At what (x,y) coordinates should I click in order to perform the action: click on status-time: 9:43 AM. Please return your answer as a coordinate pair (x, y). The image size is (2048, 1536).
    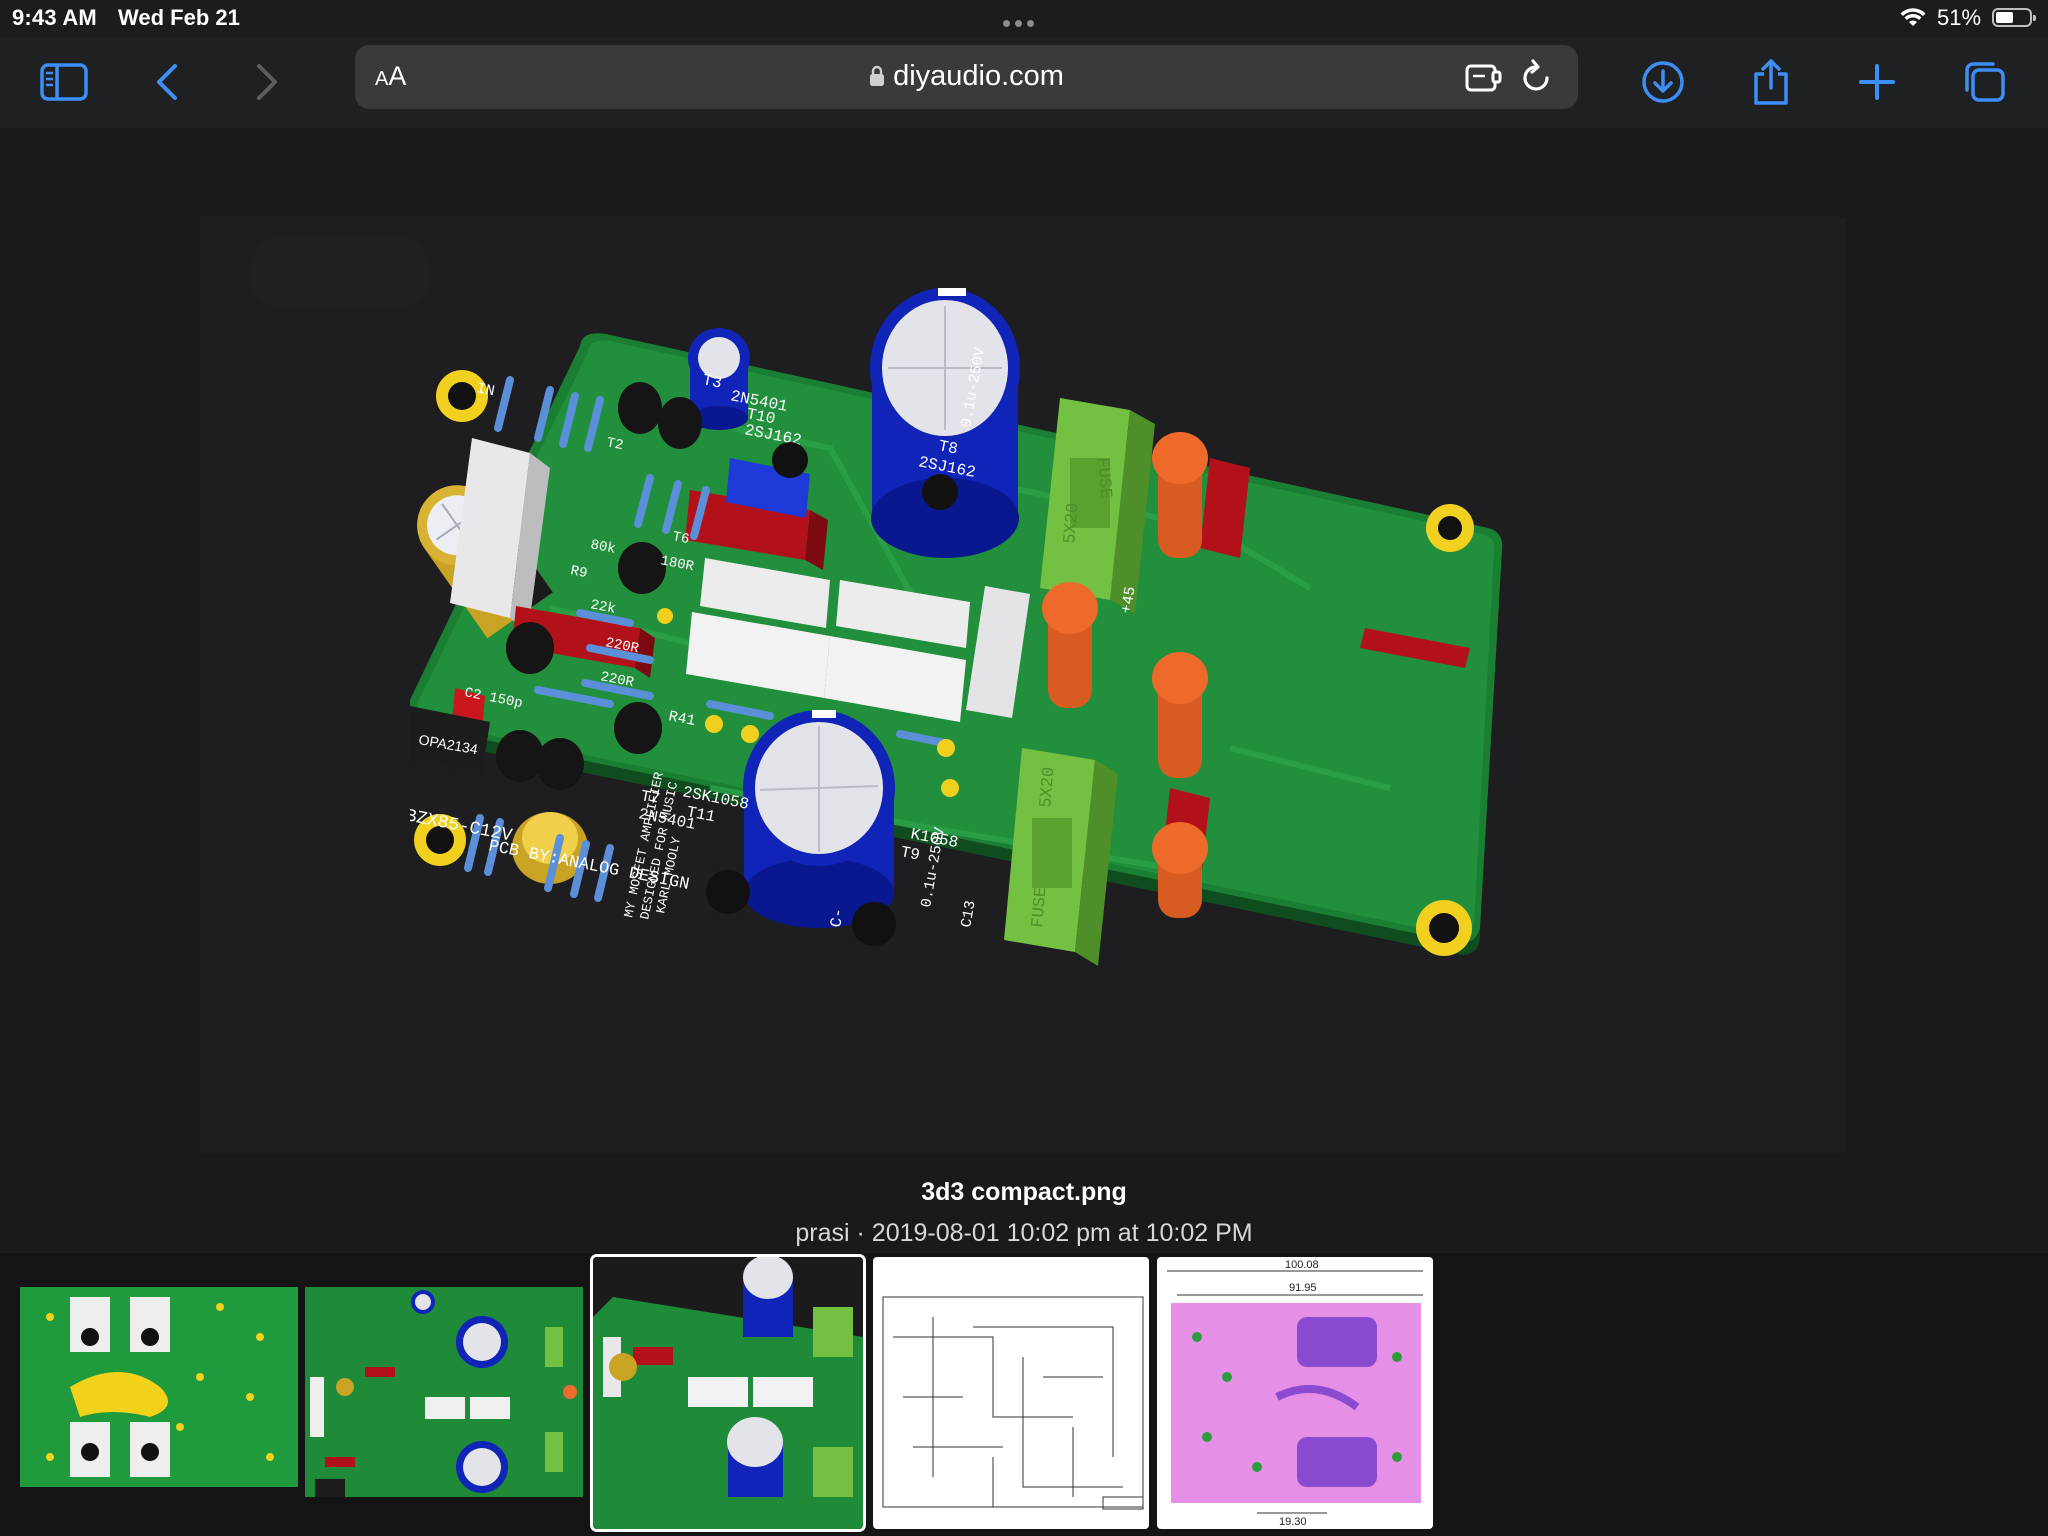
    Looking at the image, I should click on (54, 17).